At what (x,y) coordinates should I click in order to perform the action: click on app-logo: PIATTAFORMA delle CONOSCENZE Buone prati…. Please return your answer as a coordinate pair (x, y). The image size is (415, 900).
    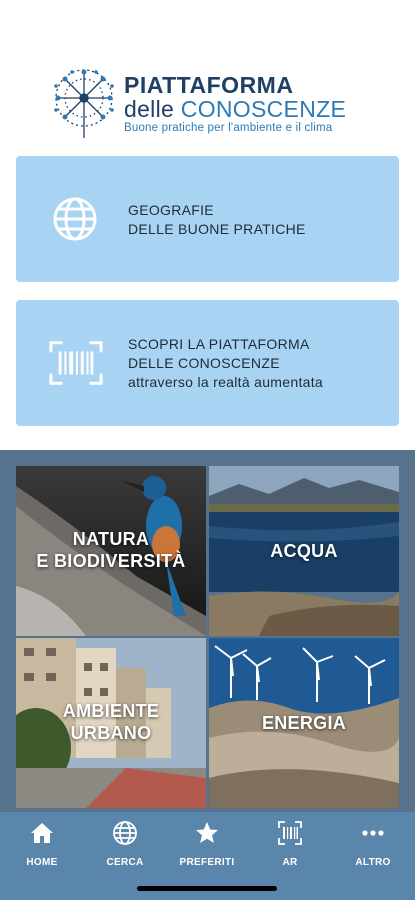
    Looking at the image, I should click on (213, 103).